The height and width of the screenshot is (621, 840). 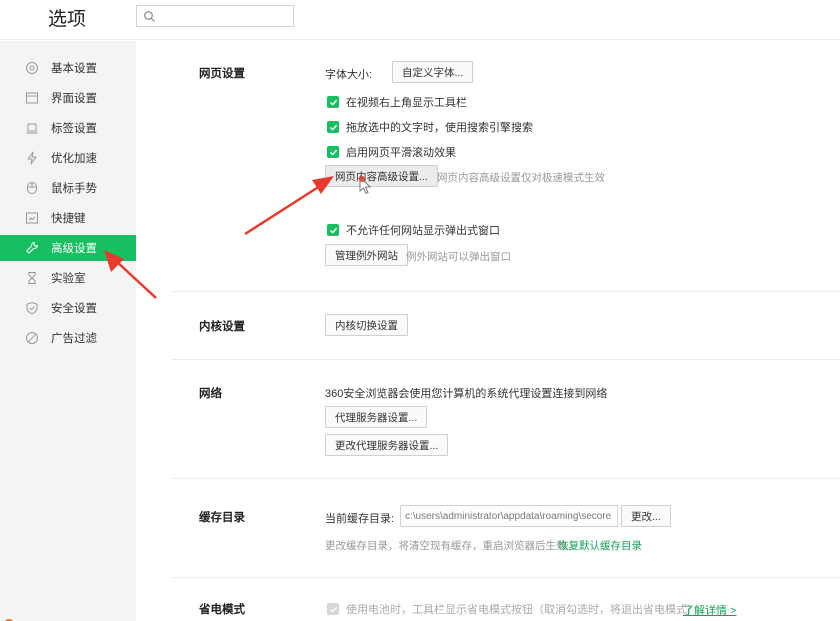 I want to click on checkbox-label: 不允许任何网站显示弹出式窗口, so click(x=423, y=231).